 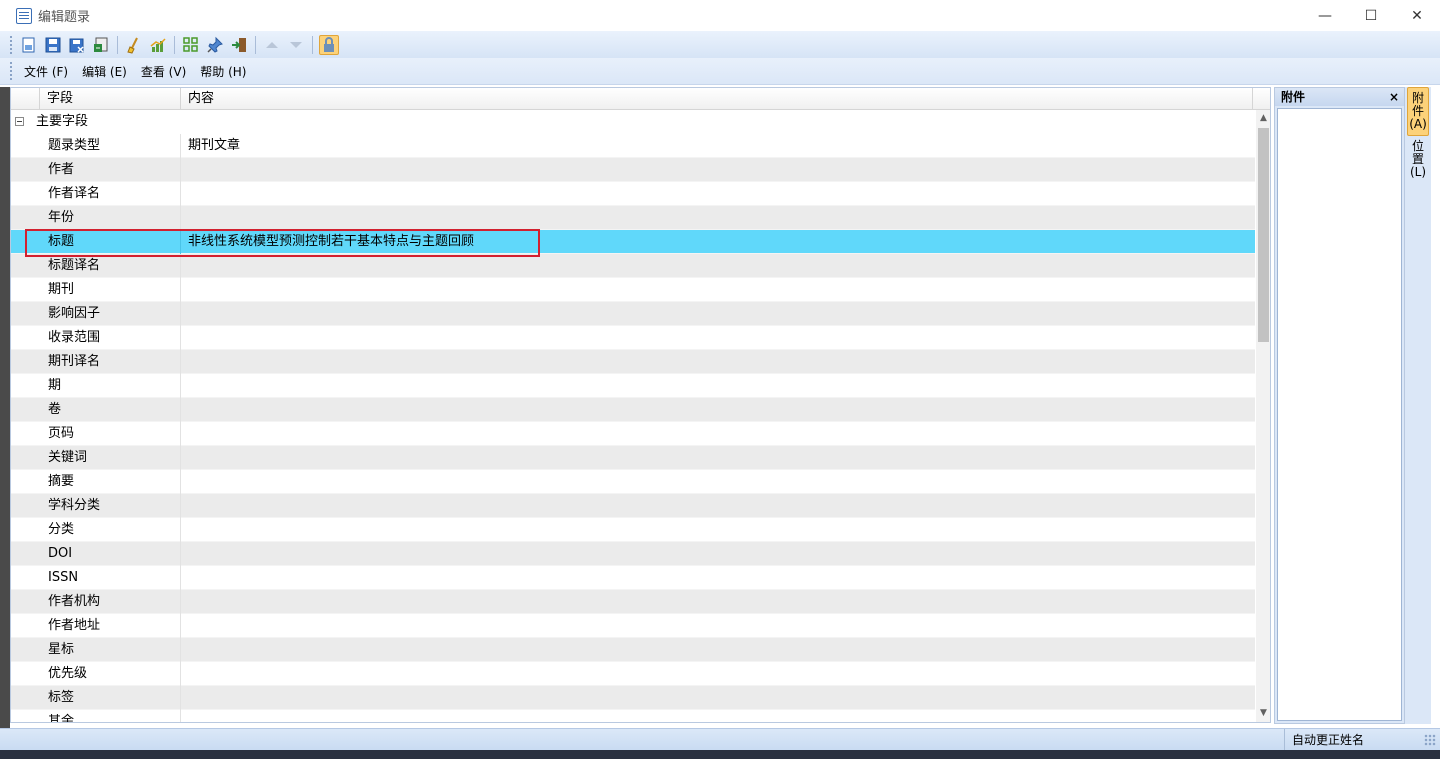 I want to click on field-name-cell: 期刊, so click(x=61, y=289).